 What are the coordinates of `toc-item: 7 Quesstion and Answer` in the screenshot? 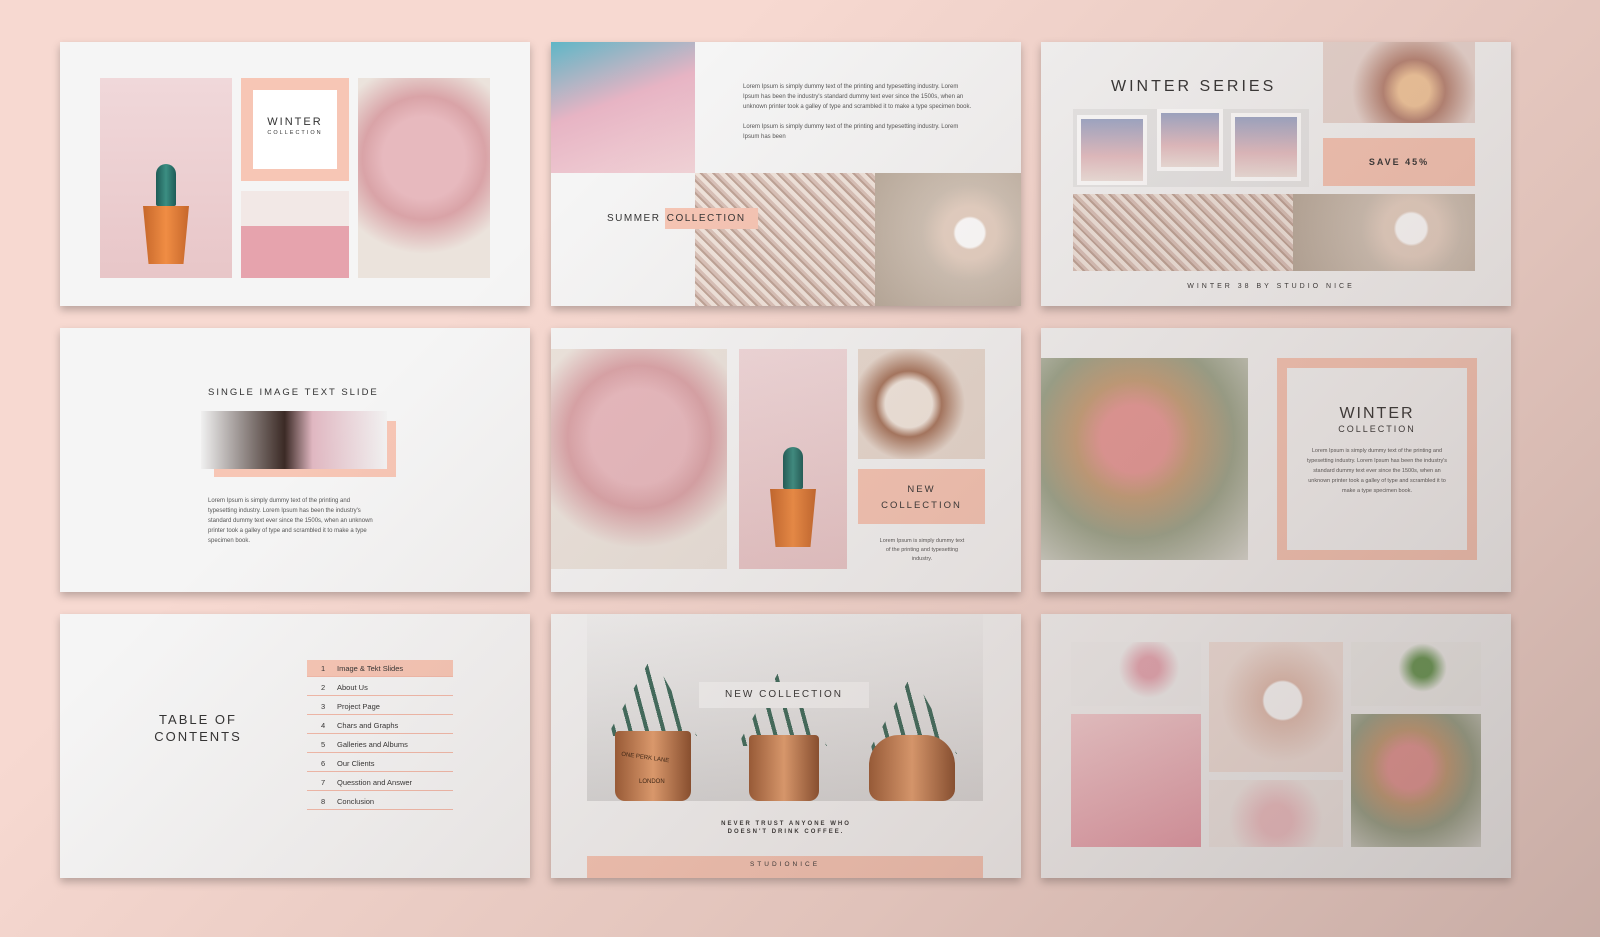 It's located at (380, 782).